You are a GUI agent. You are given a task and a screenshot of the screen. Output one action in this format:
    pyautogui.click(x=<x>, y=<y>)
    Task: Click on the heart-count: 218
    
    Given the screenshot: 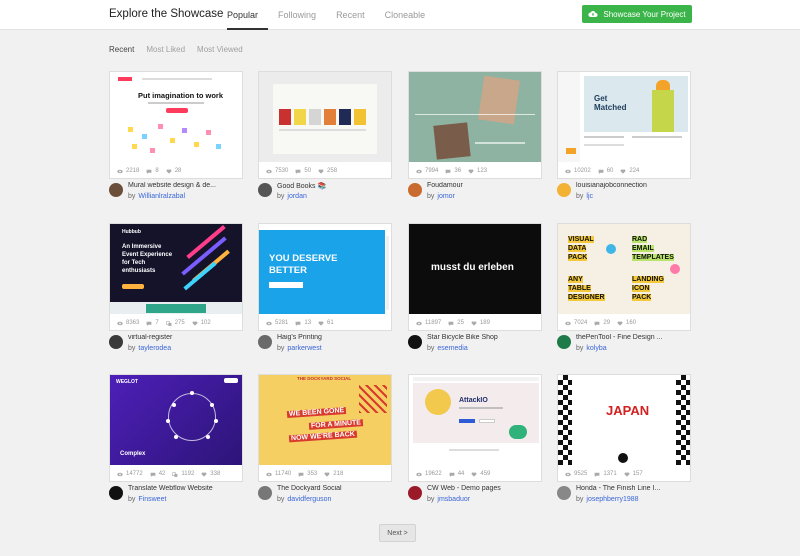 What is the action you would take?
    pyautogui.click(x=338, y=474)
    